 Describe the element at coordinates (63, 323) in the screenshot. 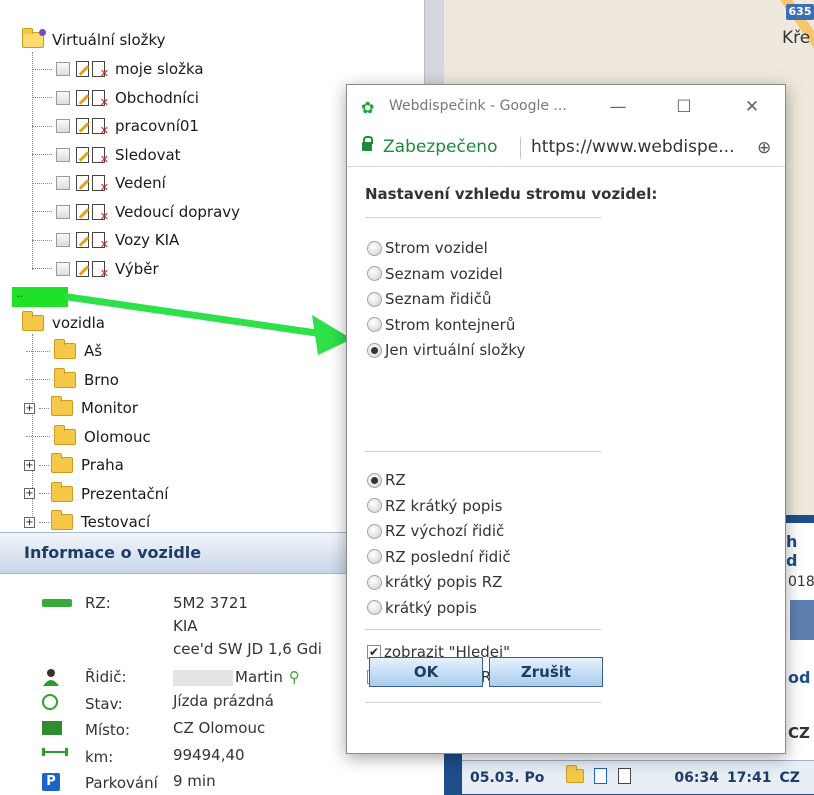

I see `tree-node-vehicles-root: vozidla` at that location.